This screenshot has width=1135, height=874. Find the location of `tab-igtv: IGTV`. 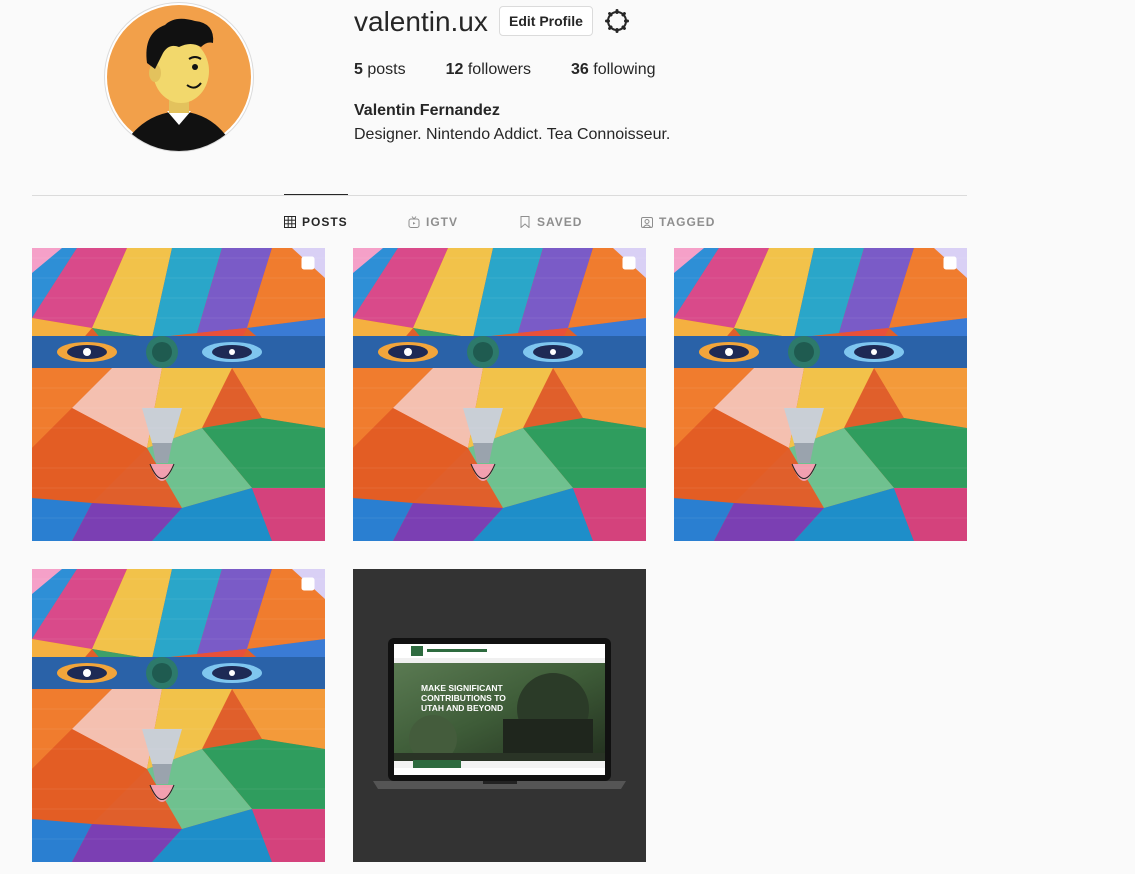

tab-igtv: IGTV is located at coordinates (433, 222).